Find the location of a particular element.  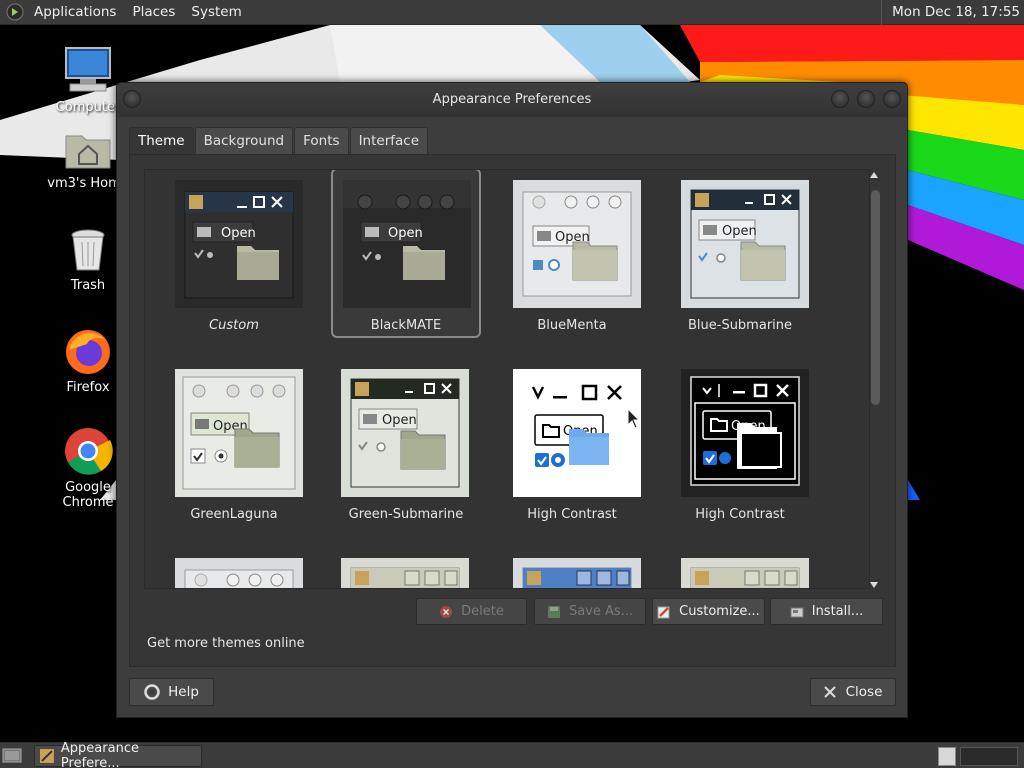

help-button: Help is located at coordinates (171, 692).